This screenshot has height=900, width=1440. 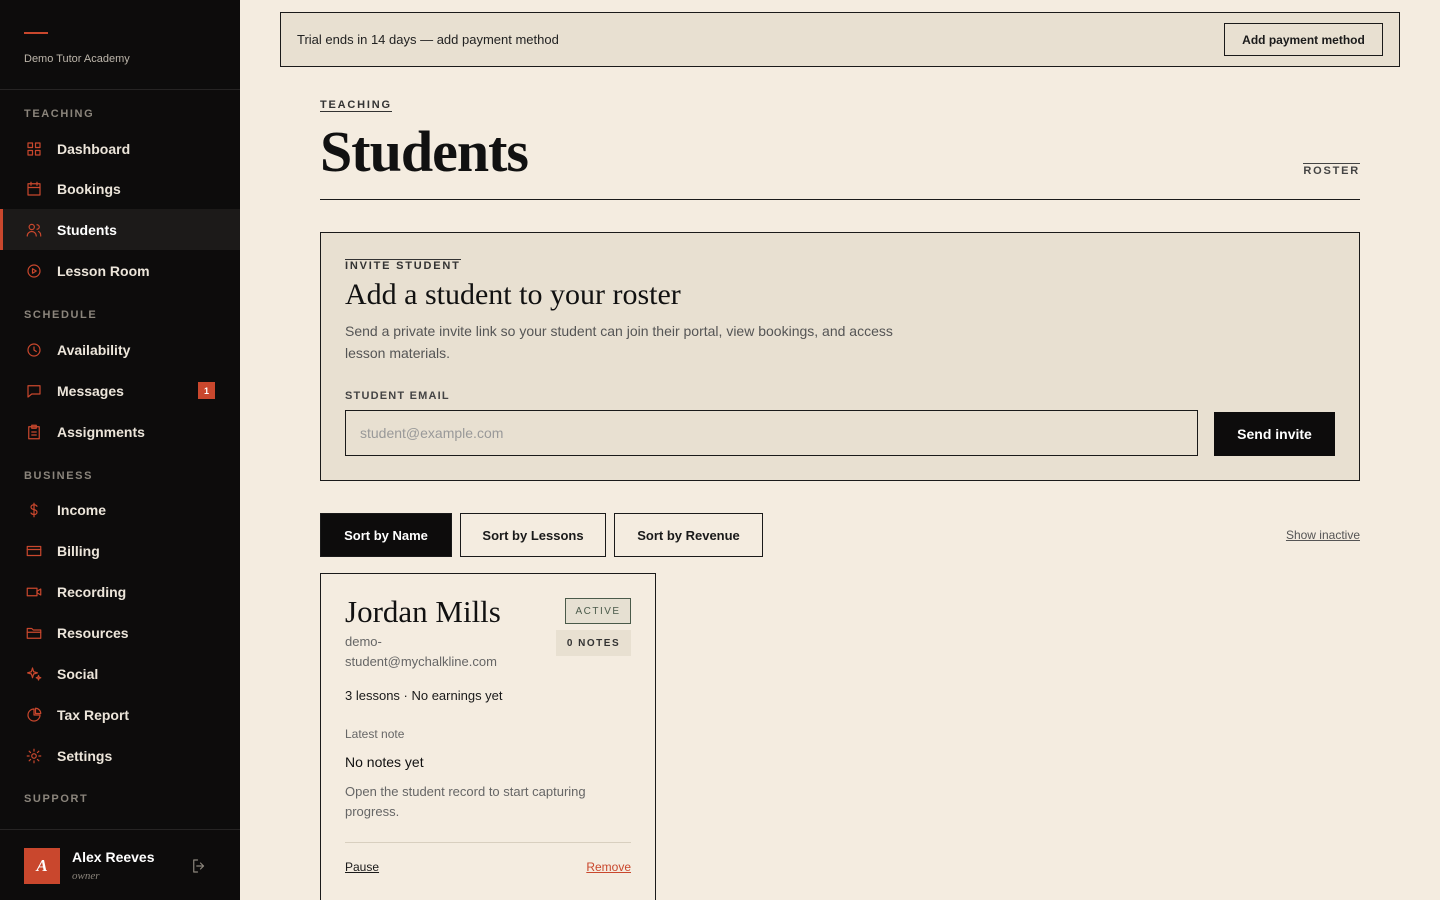 What do you see at coordinates (199, 866) in the screenshot?
I see `logout-icon` at bounding box center [199, 866].